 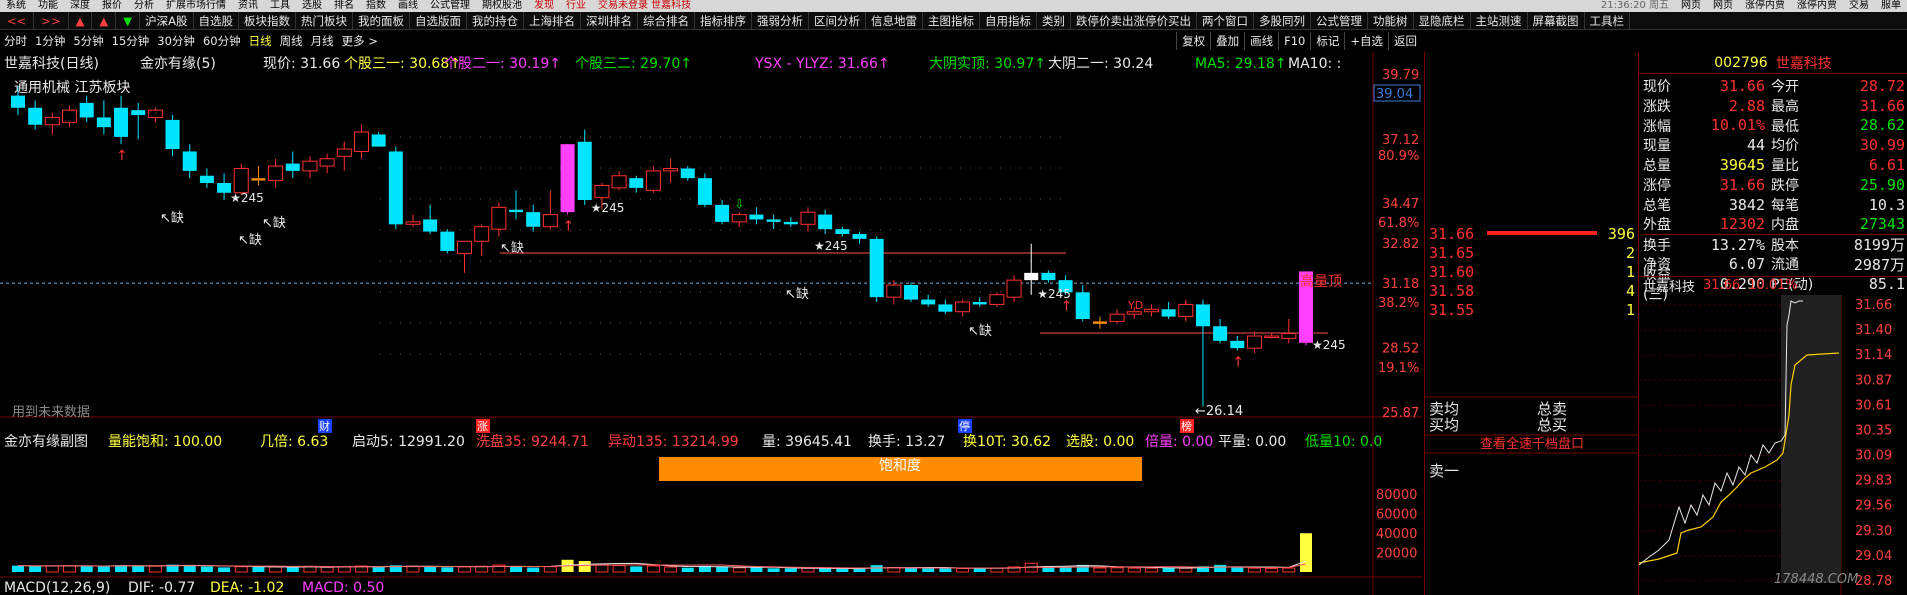 What do you see at coordinates (1882, 85) in the screenshot?
I see `quote-value: 28.72` at bounding box center [1882, 85].